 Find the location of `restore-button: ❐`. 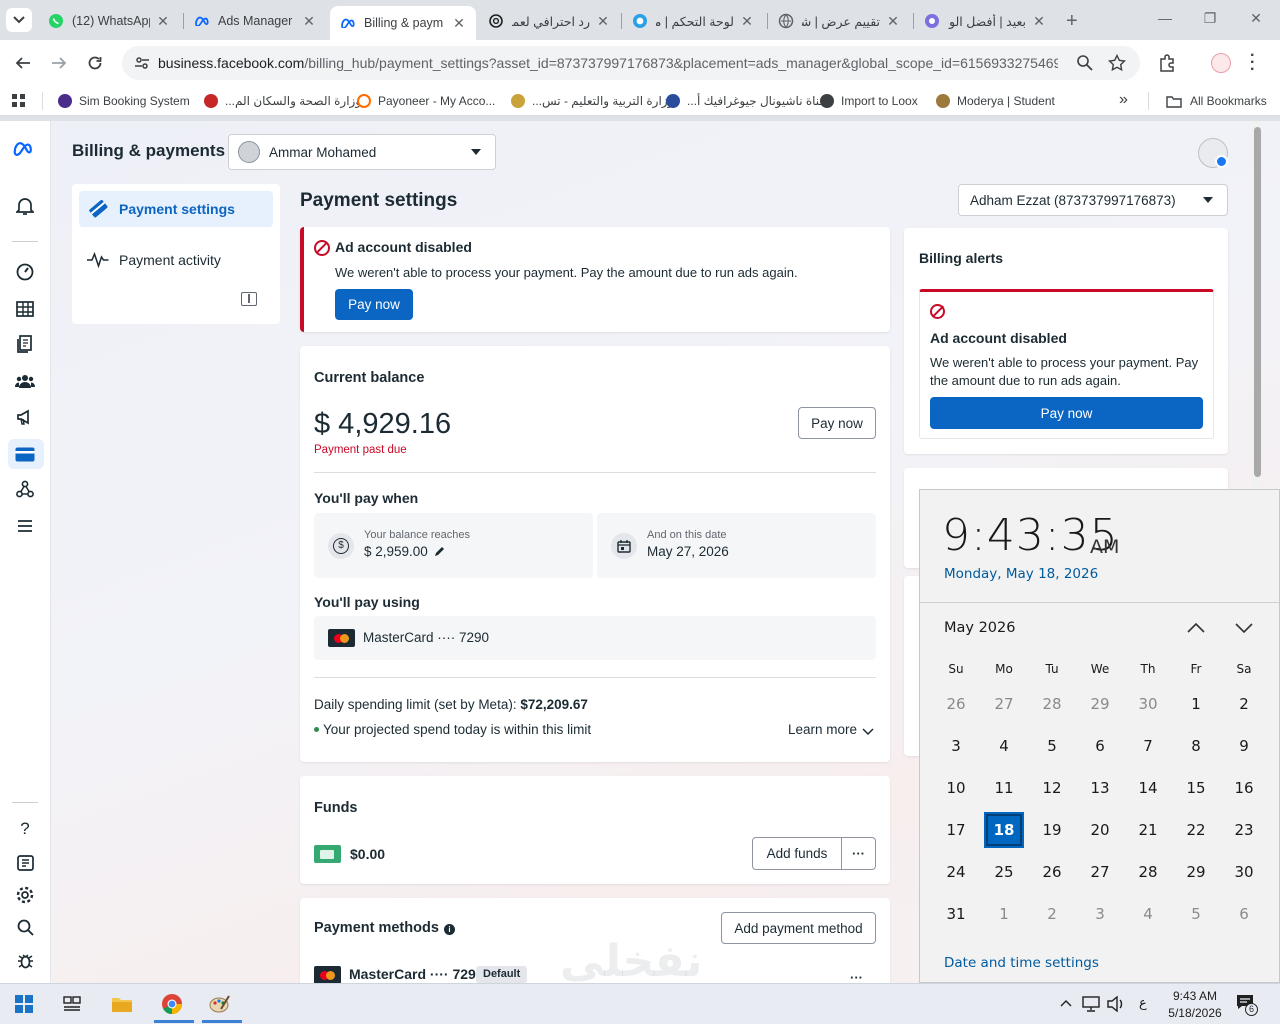

restore-button: ❐ is located at coordinates (1210, 18).